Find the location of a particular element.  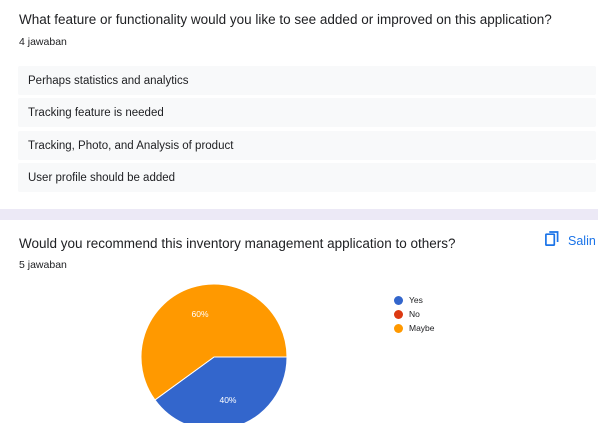

legend-item-no: No is located at coordinates (414, 314).